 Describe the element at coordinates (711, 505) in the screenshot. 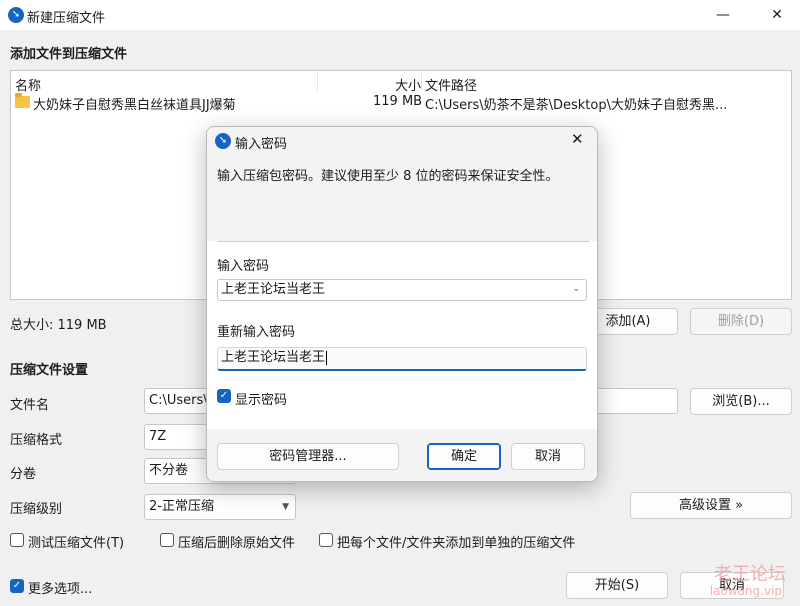

I see `advanced-settings-button: 高级设置 »` at that location.